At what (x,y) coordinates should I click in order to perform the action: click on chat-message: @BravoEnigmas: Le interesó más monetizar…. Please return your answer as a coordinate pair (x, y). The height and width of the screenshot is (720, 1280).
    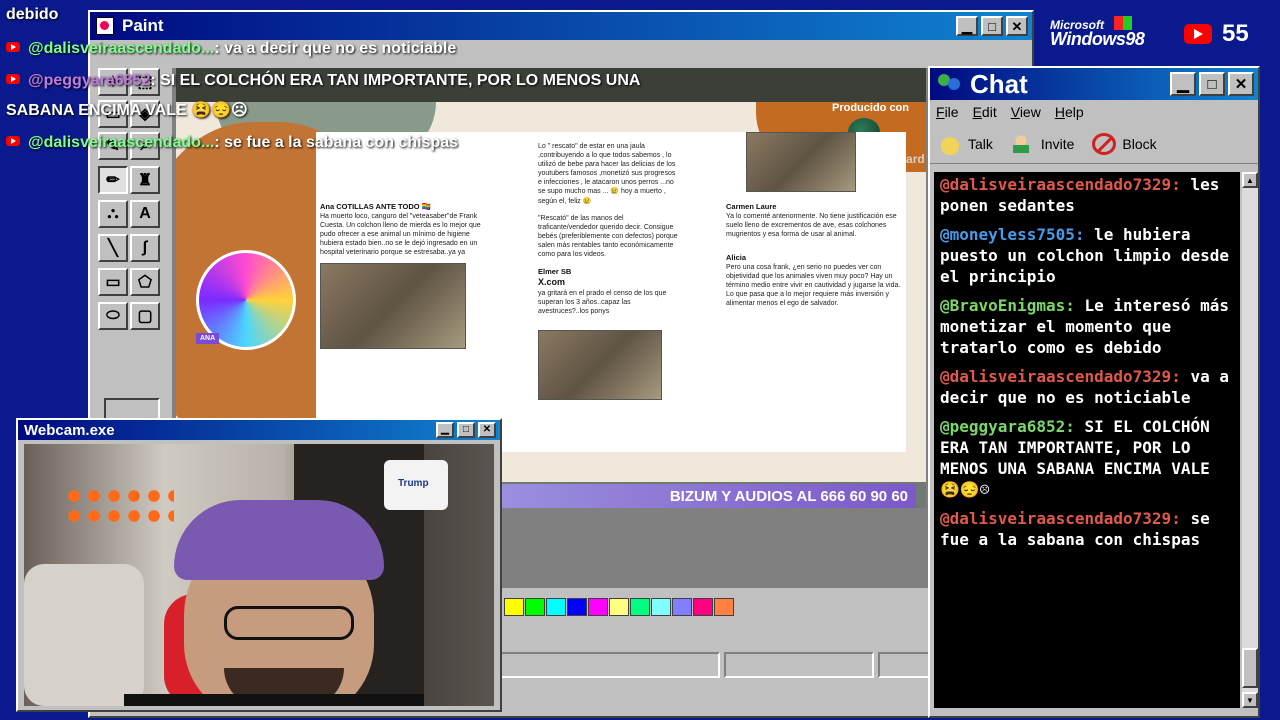
    Looking at the image, I should click on (1087, 326).